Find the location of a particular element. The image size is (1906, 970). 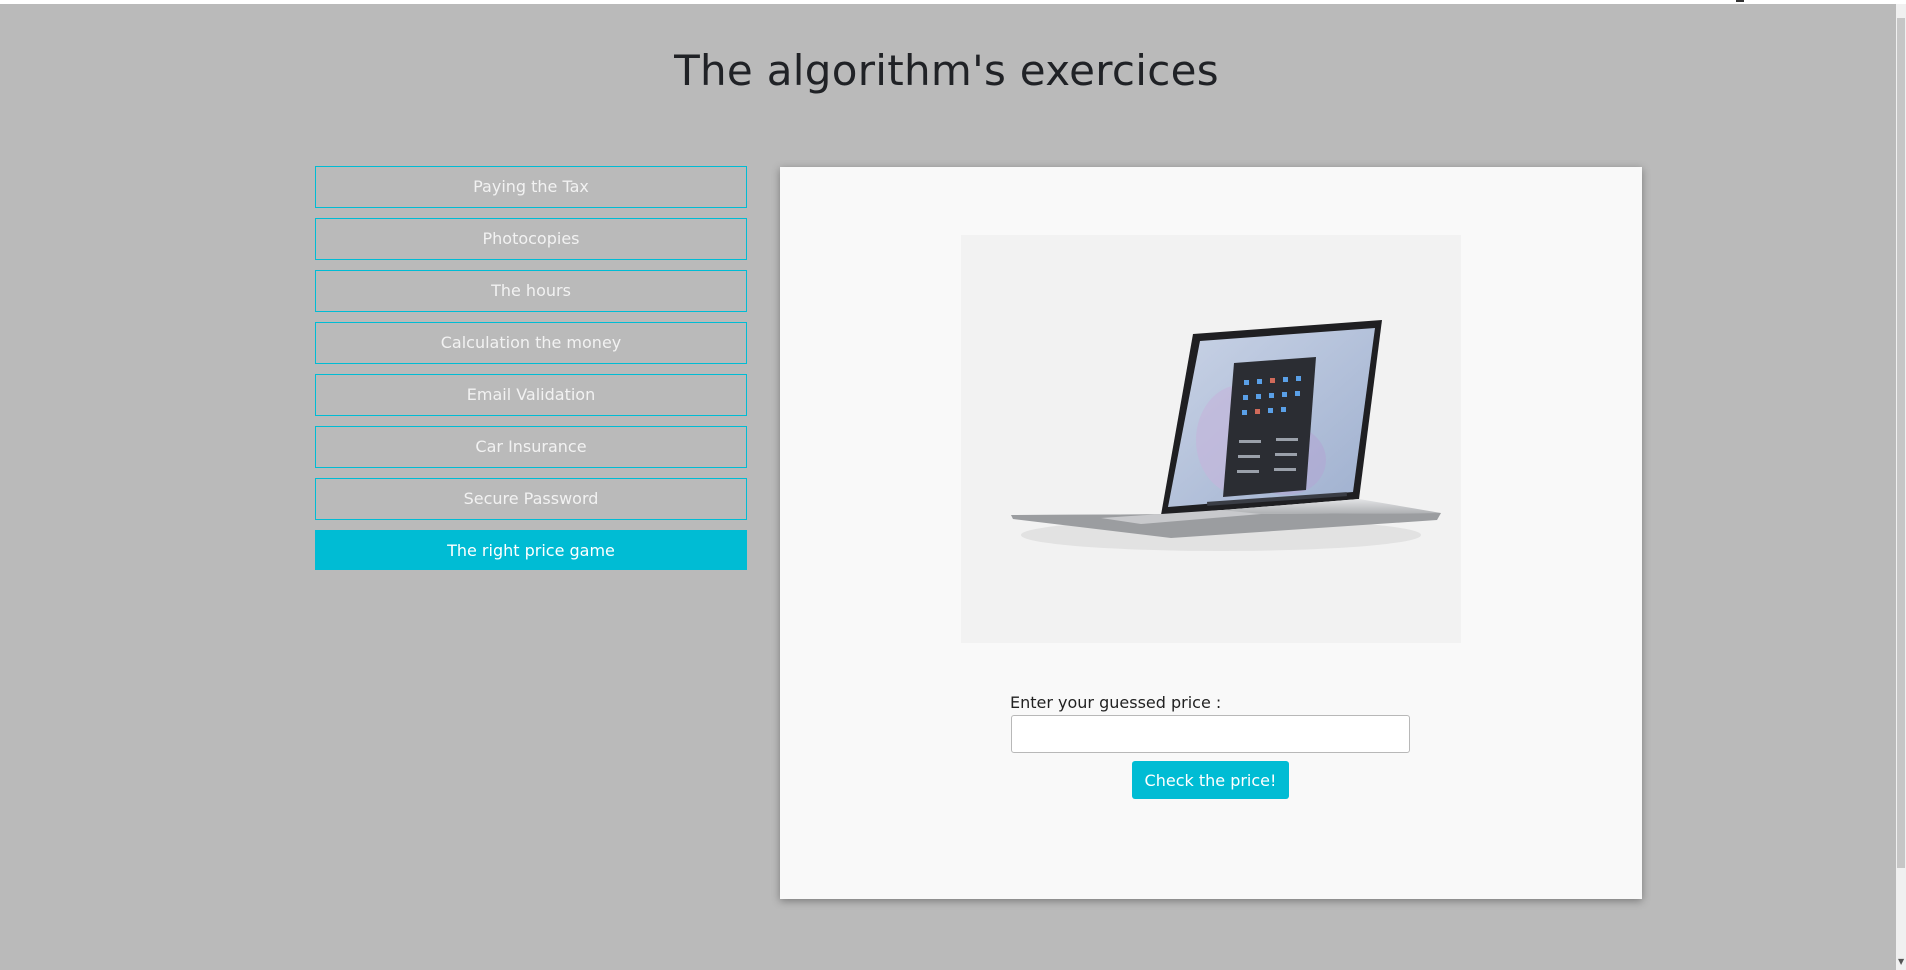

top-edge is located at coordinates (953, 2).